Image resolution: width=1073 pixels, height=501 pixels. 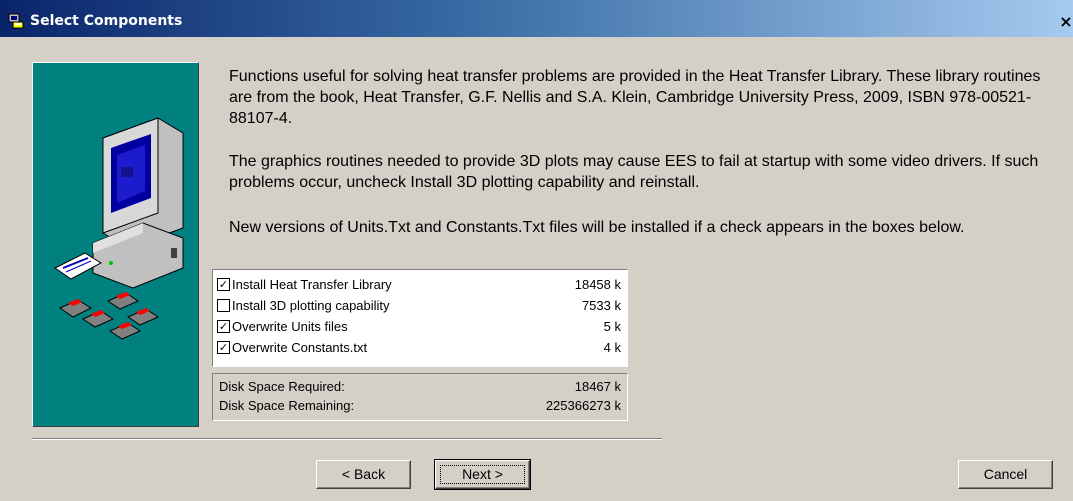 I want to click on component-size: 18458 k, so click(x=597, y=284).